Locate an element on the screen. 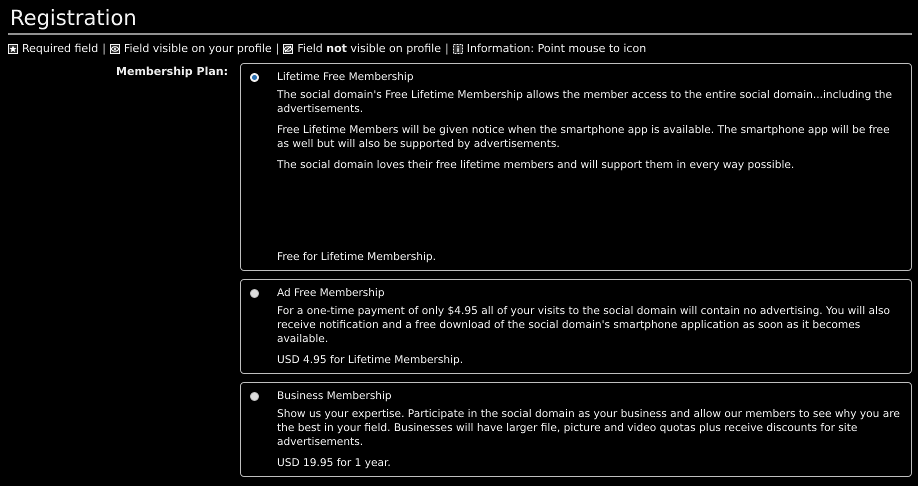 This screenshot has width=918, height=486. star-icon is located at coordinates (13, 49).